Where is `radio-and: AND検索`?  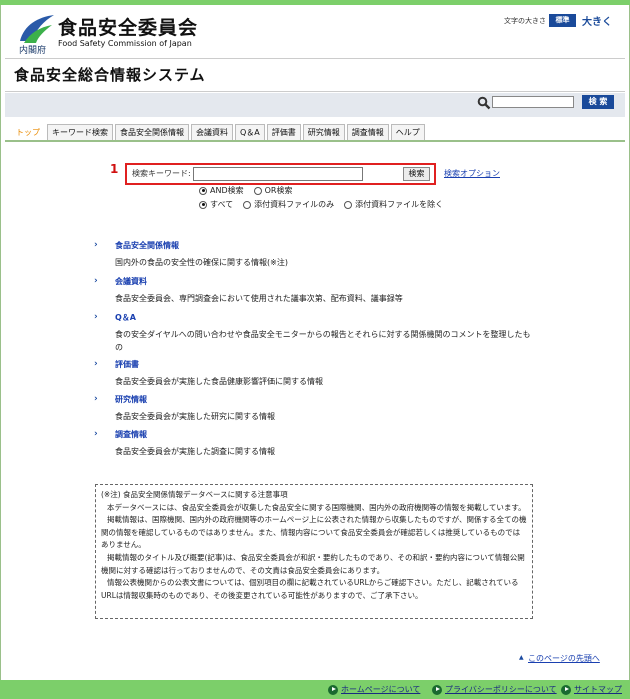 radio-and: AND検索 is located at coordinates (221, 190).